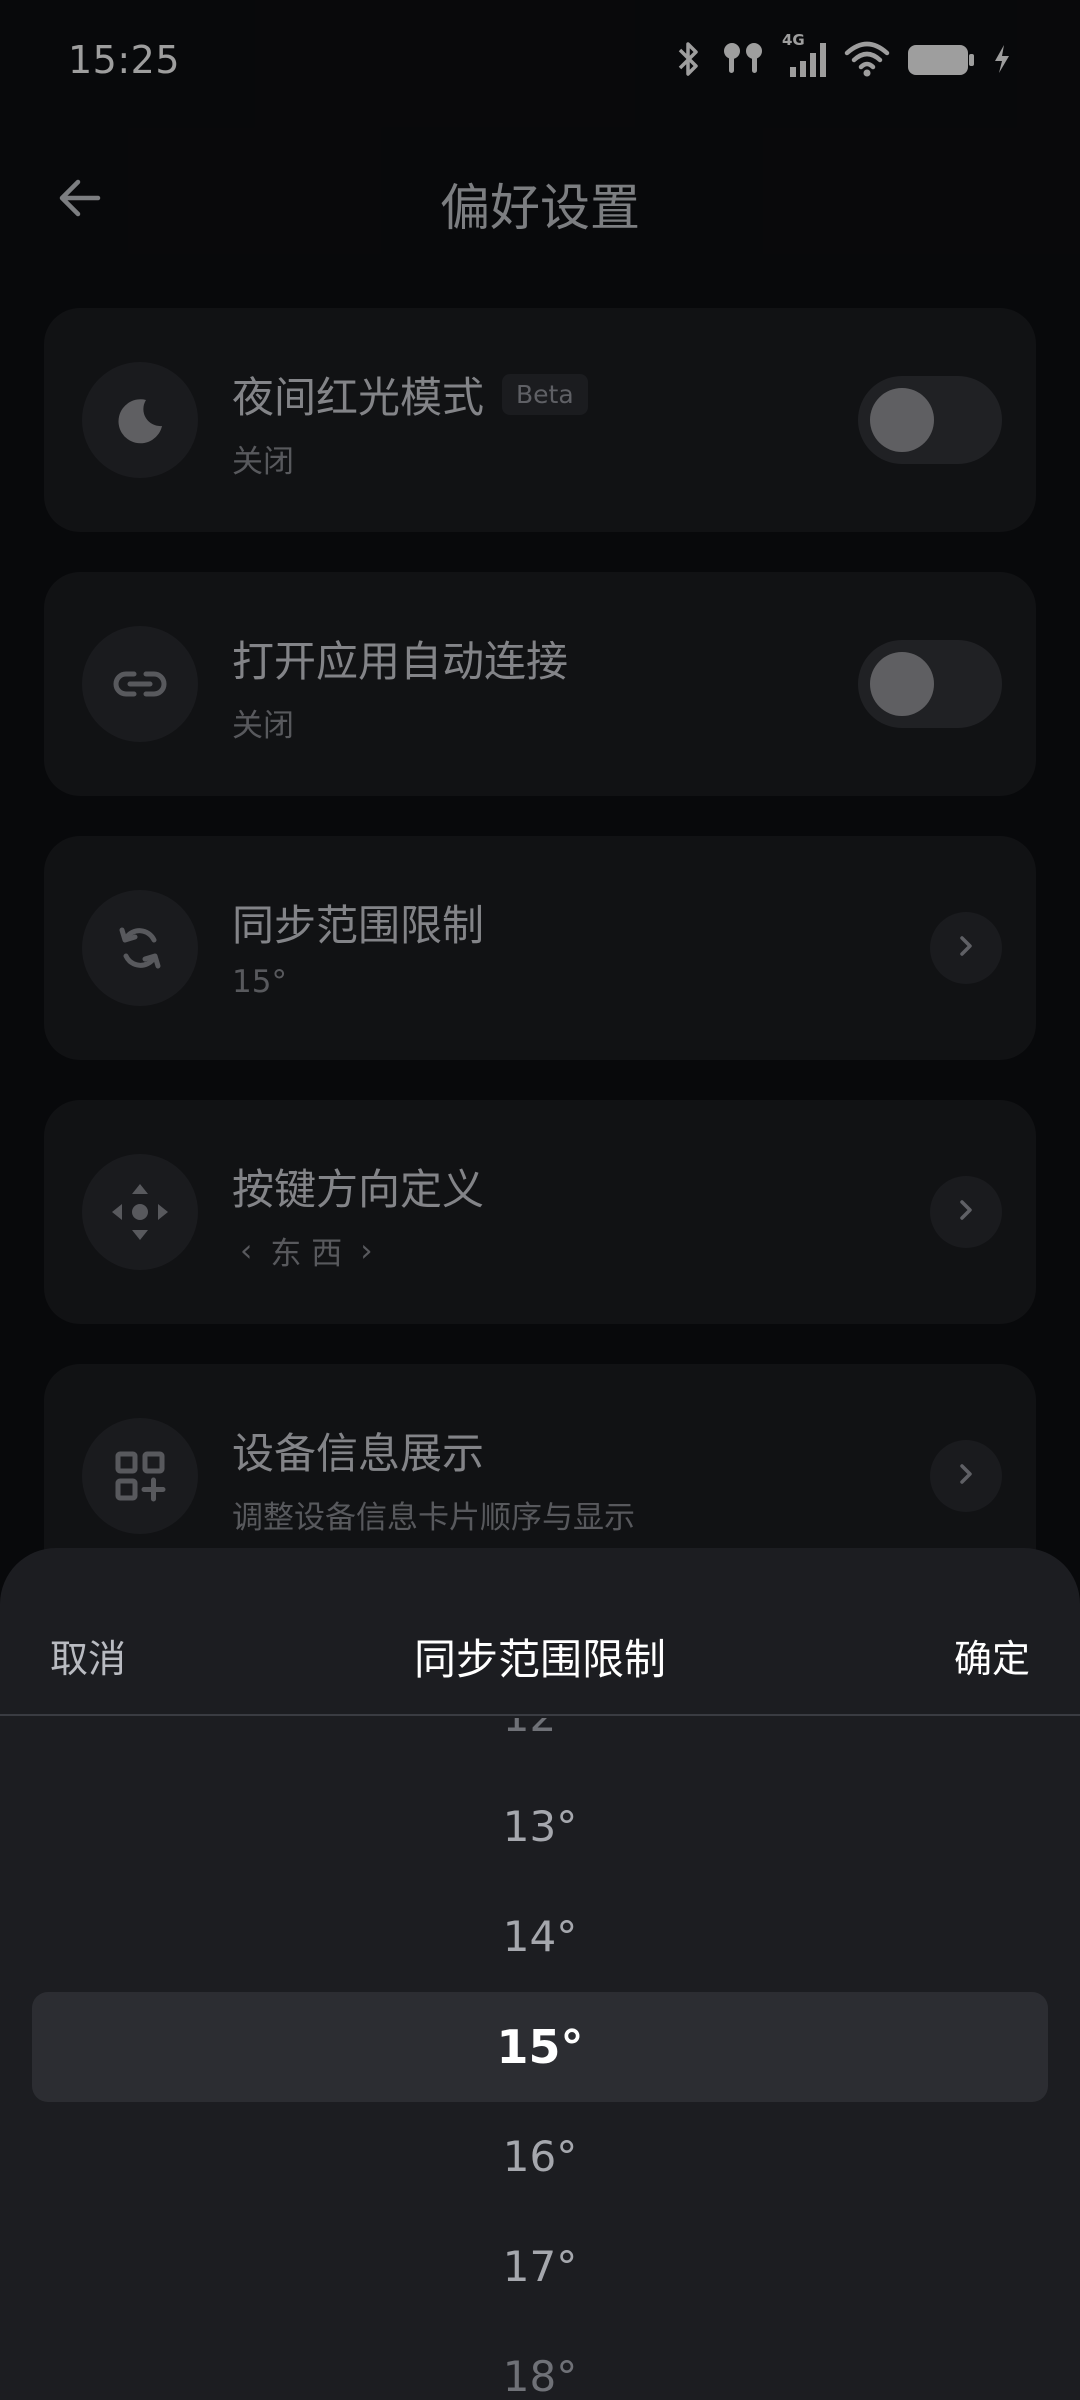  Describe the element at coordinates (540, 1827) in the screenshot. I see `picker-option: 13°` at that location.